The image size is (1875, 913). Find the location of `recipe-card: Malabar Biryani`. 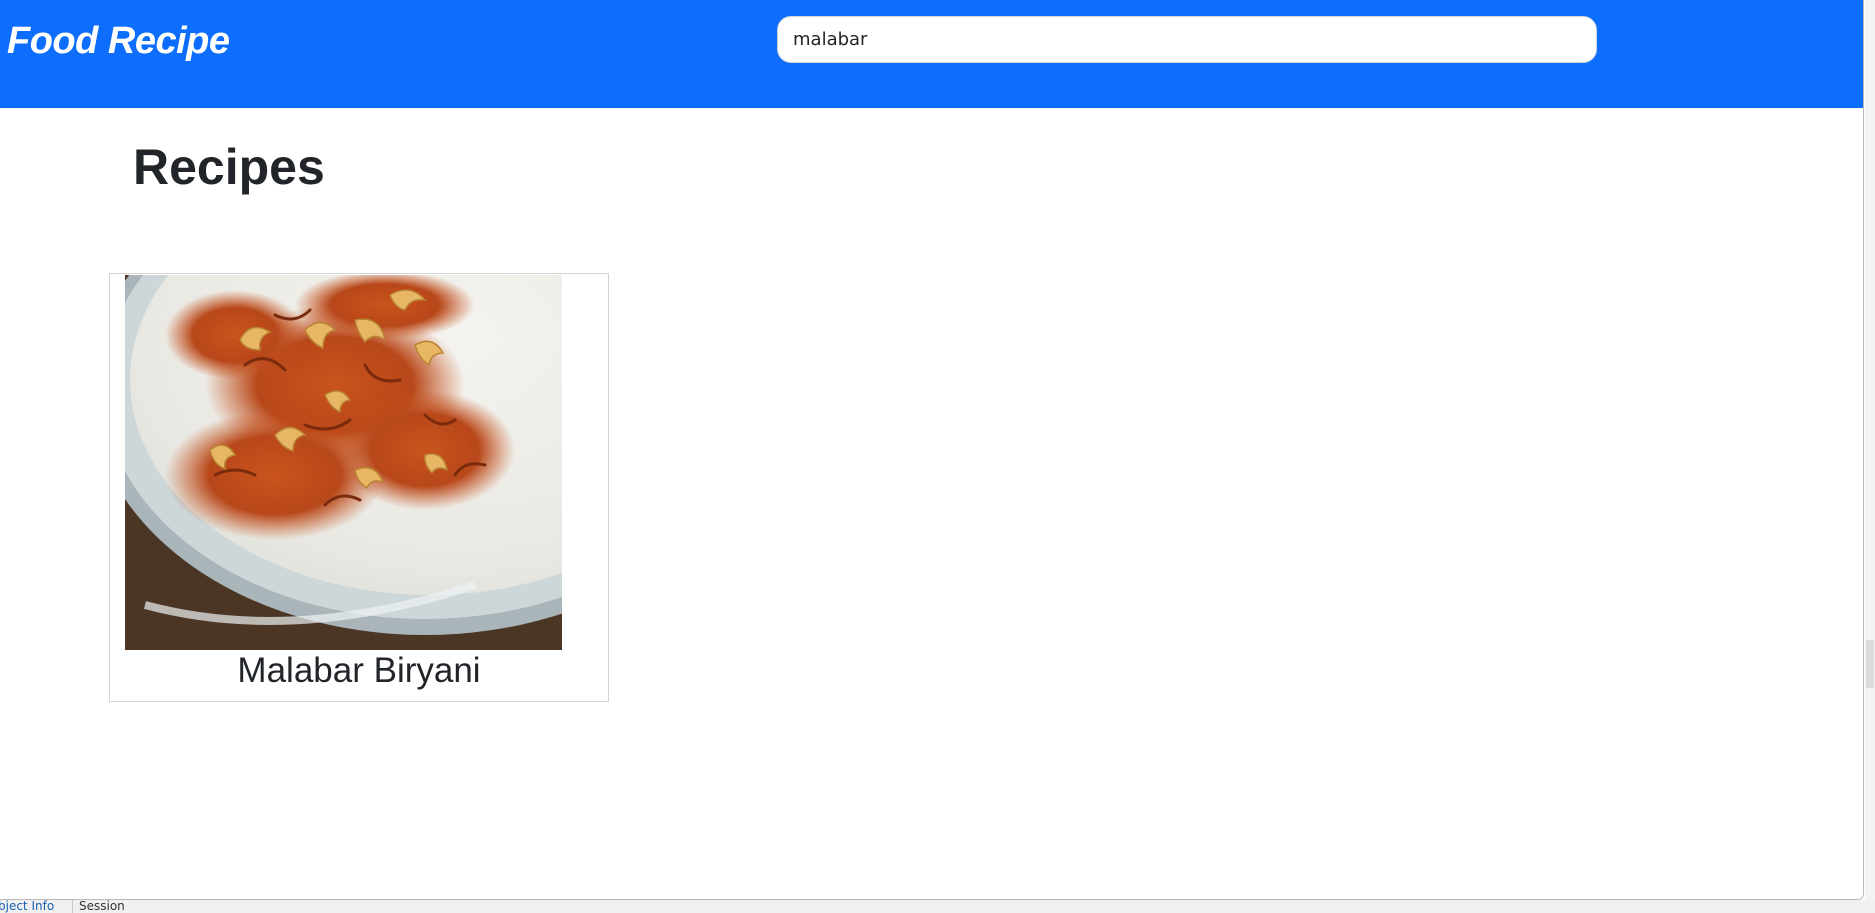

recipe-card: Malabar Biryani is located at coordinates (359, 487).